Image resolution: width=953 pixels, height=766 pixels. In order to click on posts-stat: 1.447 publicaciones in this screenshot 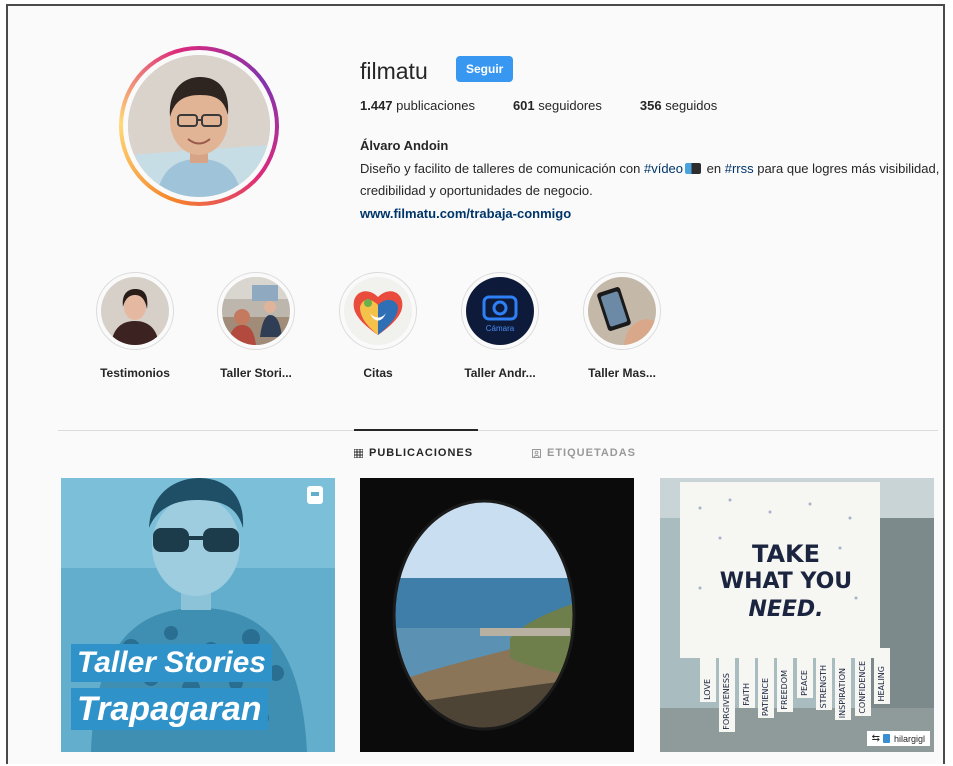, I will do `click(417, 105)`.